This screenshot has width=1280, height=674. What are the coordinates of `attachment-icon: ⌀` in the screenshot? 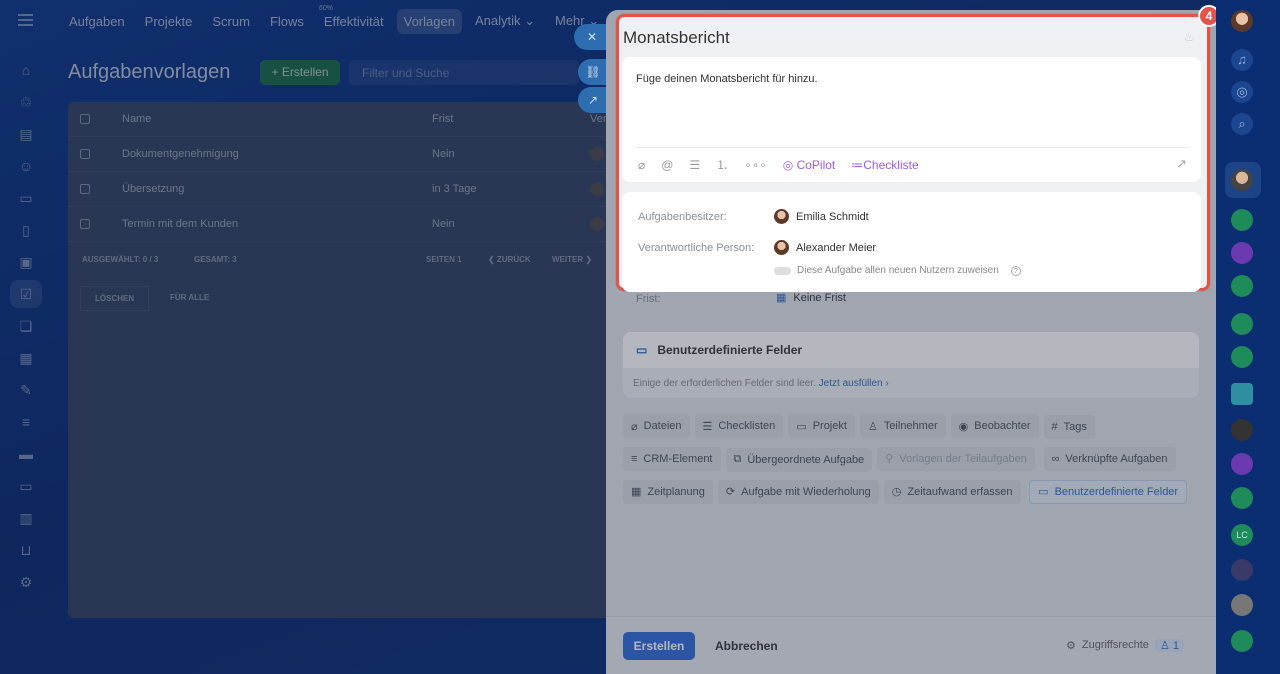 It's located at (641, 165).